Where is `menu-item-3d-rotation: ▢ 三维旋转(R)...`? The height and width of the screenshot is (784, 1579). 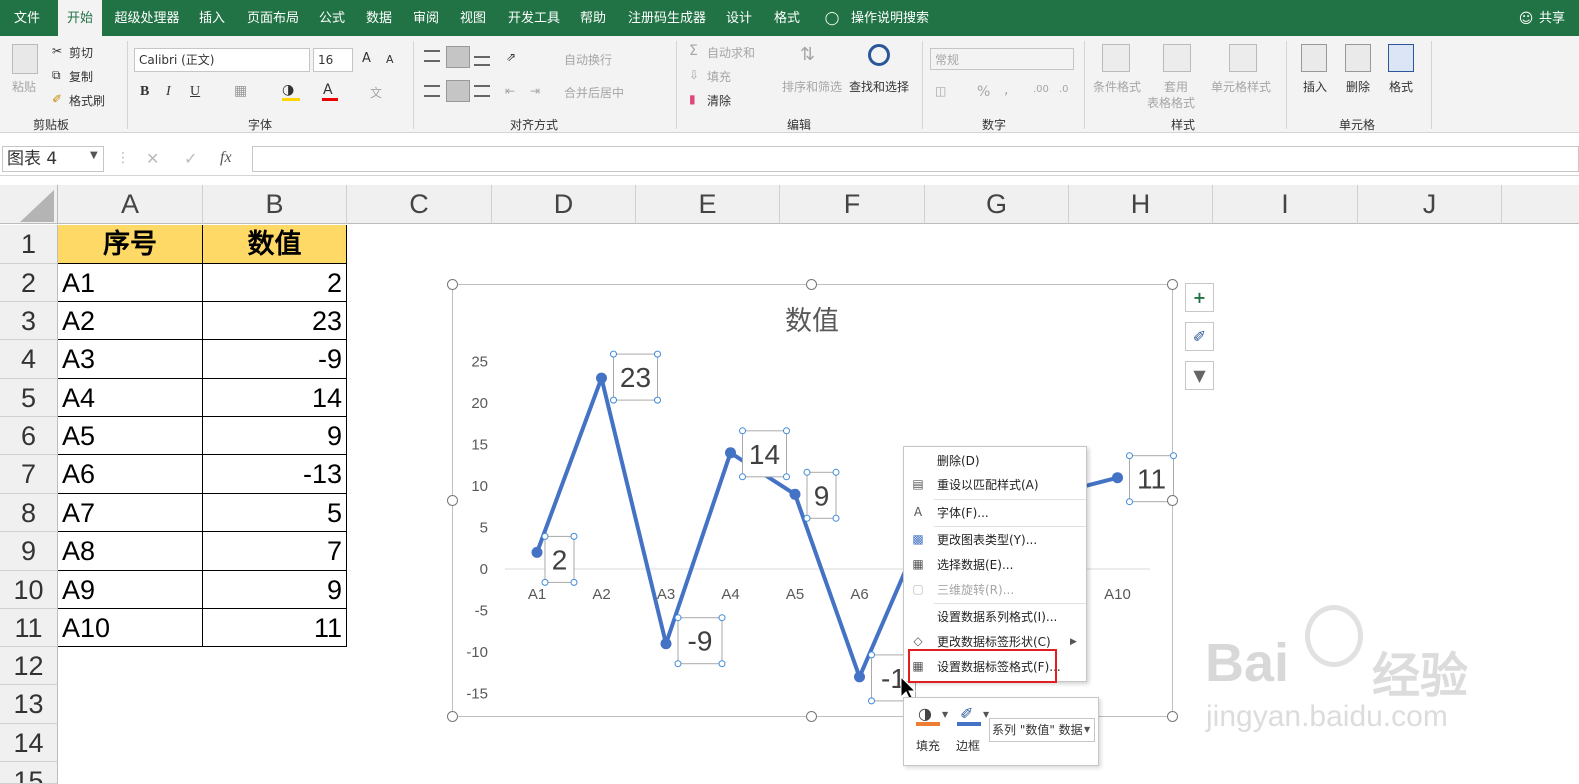 menu-item-3d-rotation: ▢ 三维旋转(R)... is located at coordinates (995, 590).